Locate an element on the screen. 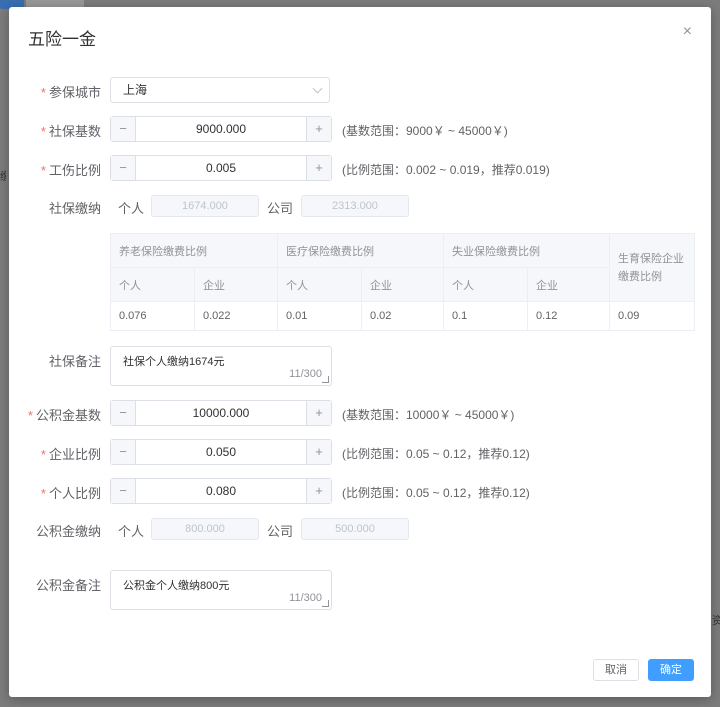 This screenshot has height=707, width=720. social-personal-label: 个人 is located at coordinates (131, 208).